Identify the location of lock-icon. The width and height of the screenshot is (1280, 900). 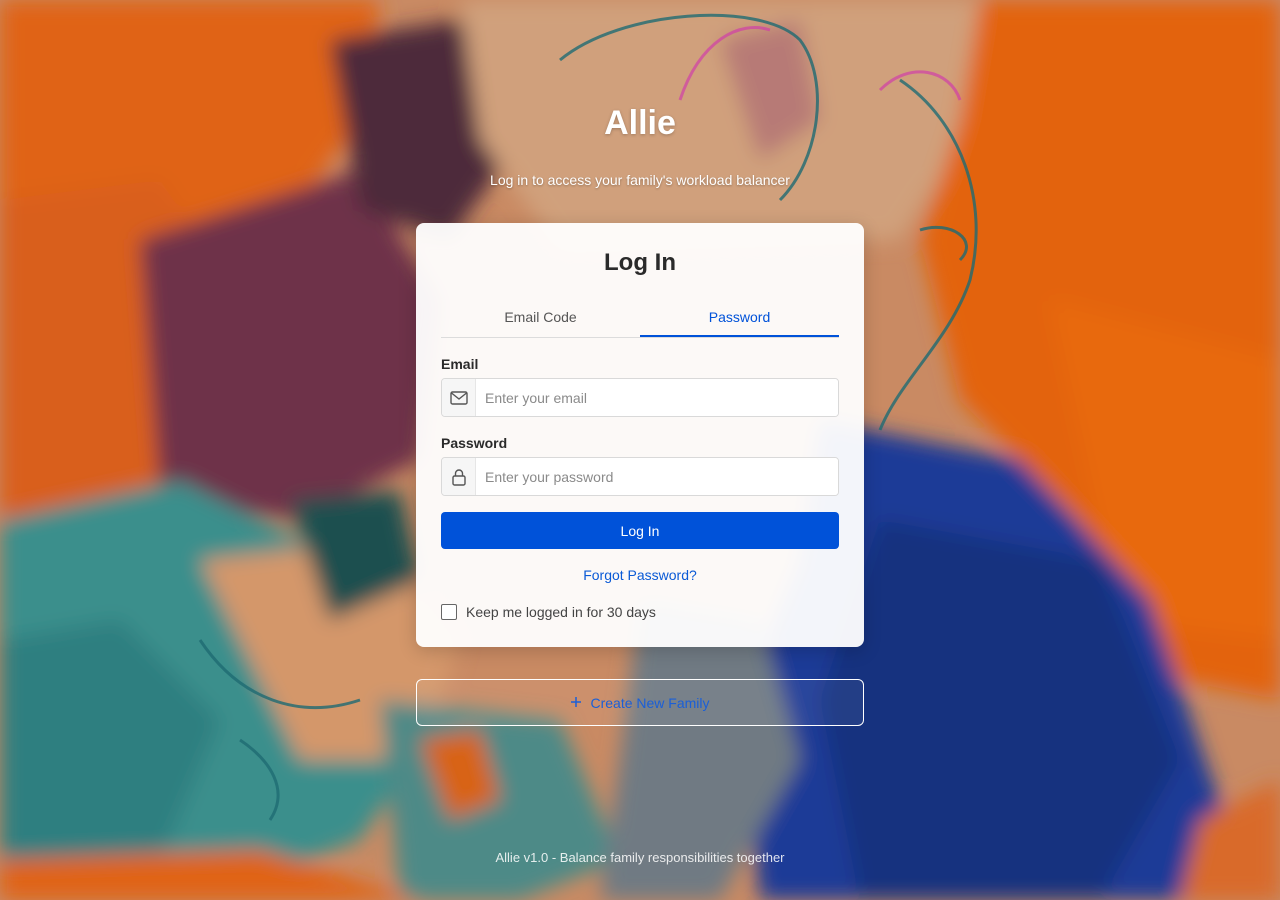
(459, 476).